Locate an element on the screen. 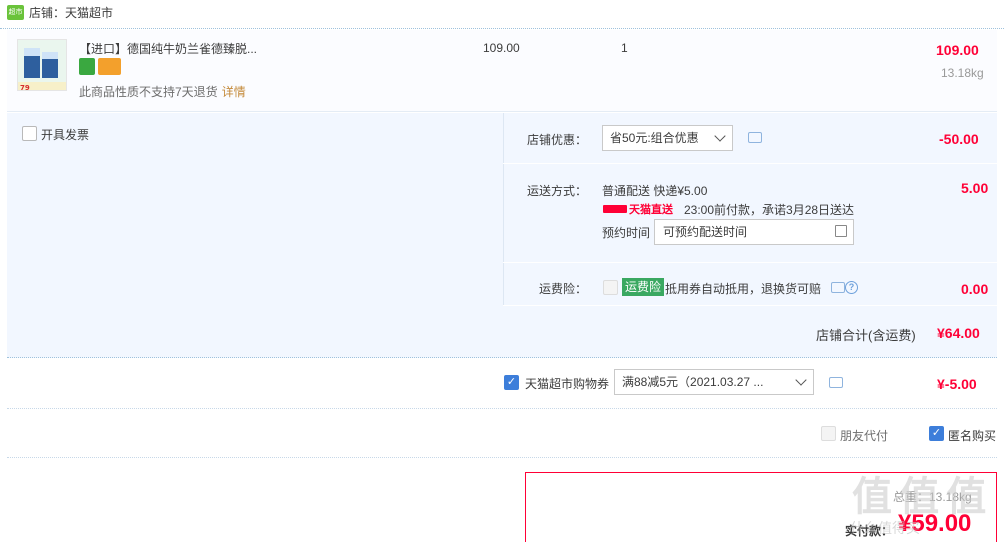 The image size is (1004, 542). insurance-checkbox is located at coordinates (610, 287).